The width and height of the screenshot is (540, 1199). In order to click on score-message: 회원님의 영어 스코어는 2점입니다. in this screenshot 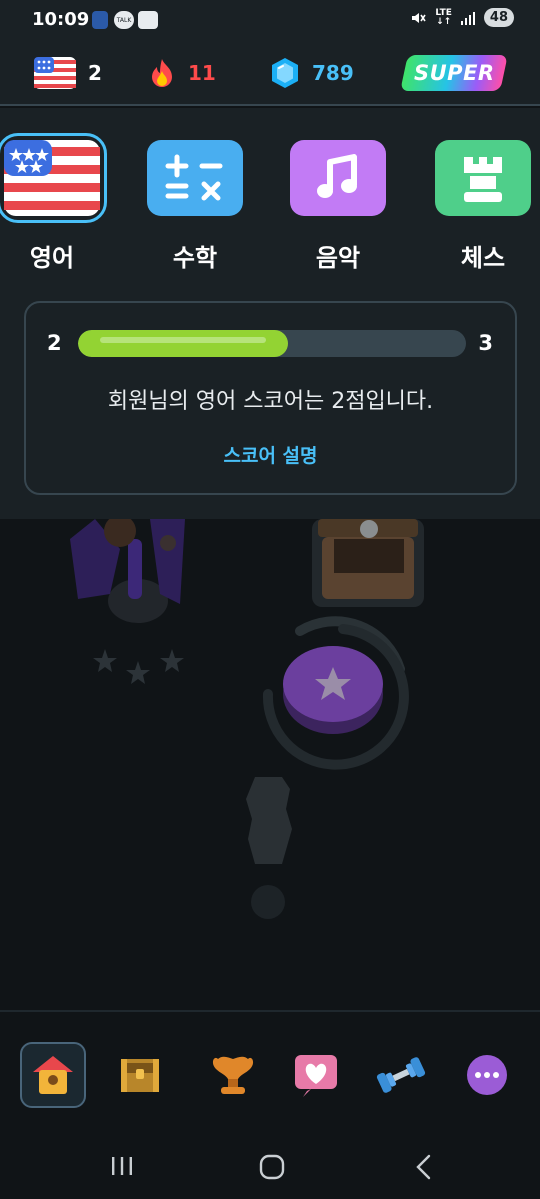, I will do `click(270, 401)`.